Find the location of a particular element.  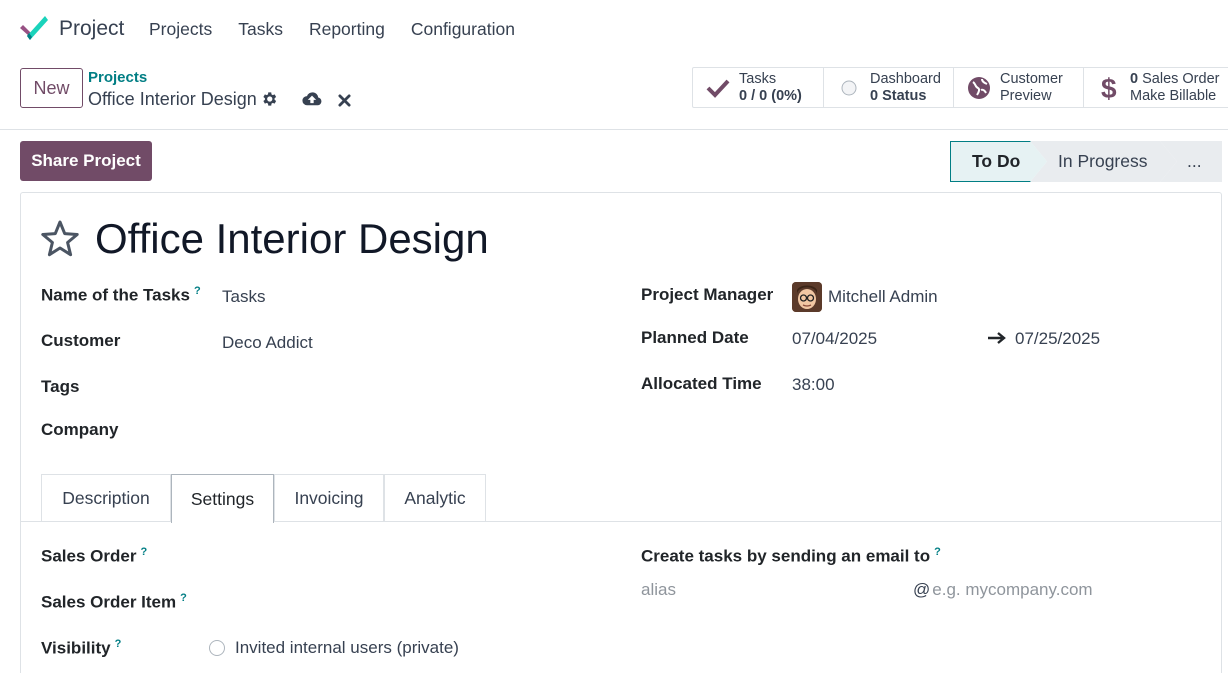

dashboard-stat-value: 0 Status is located at coordinates (898, 95).